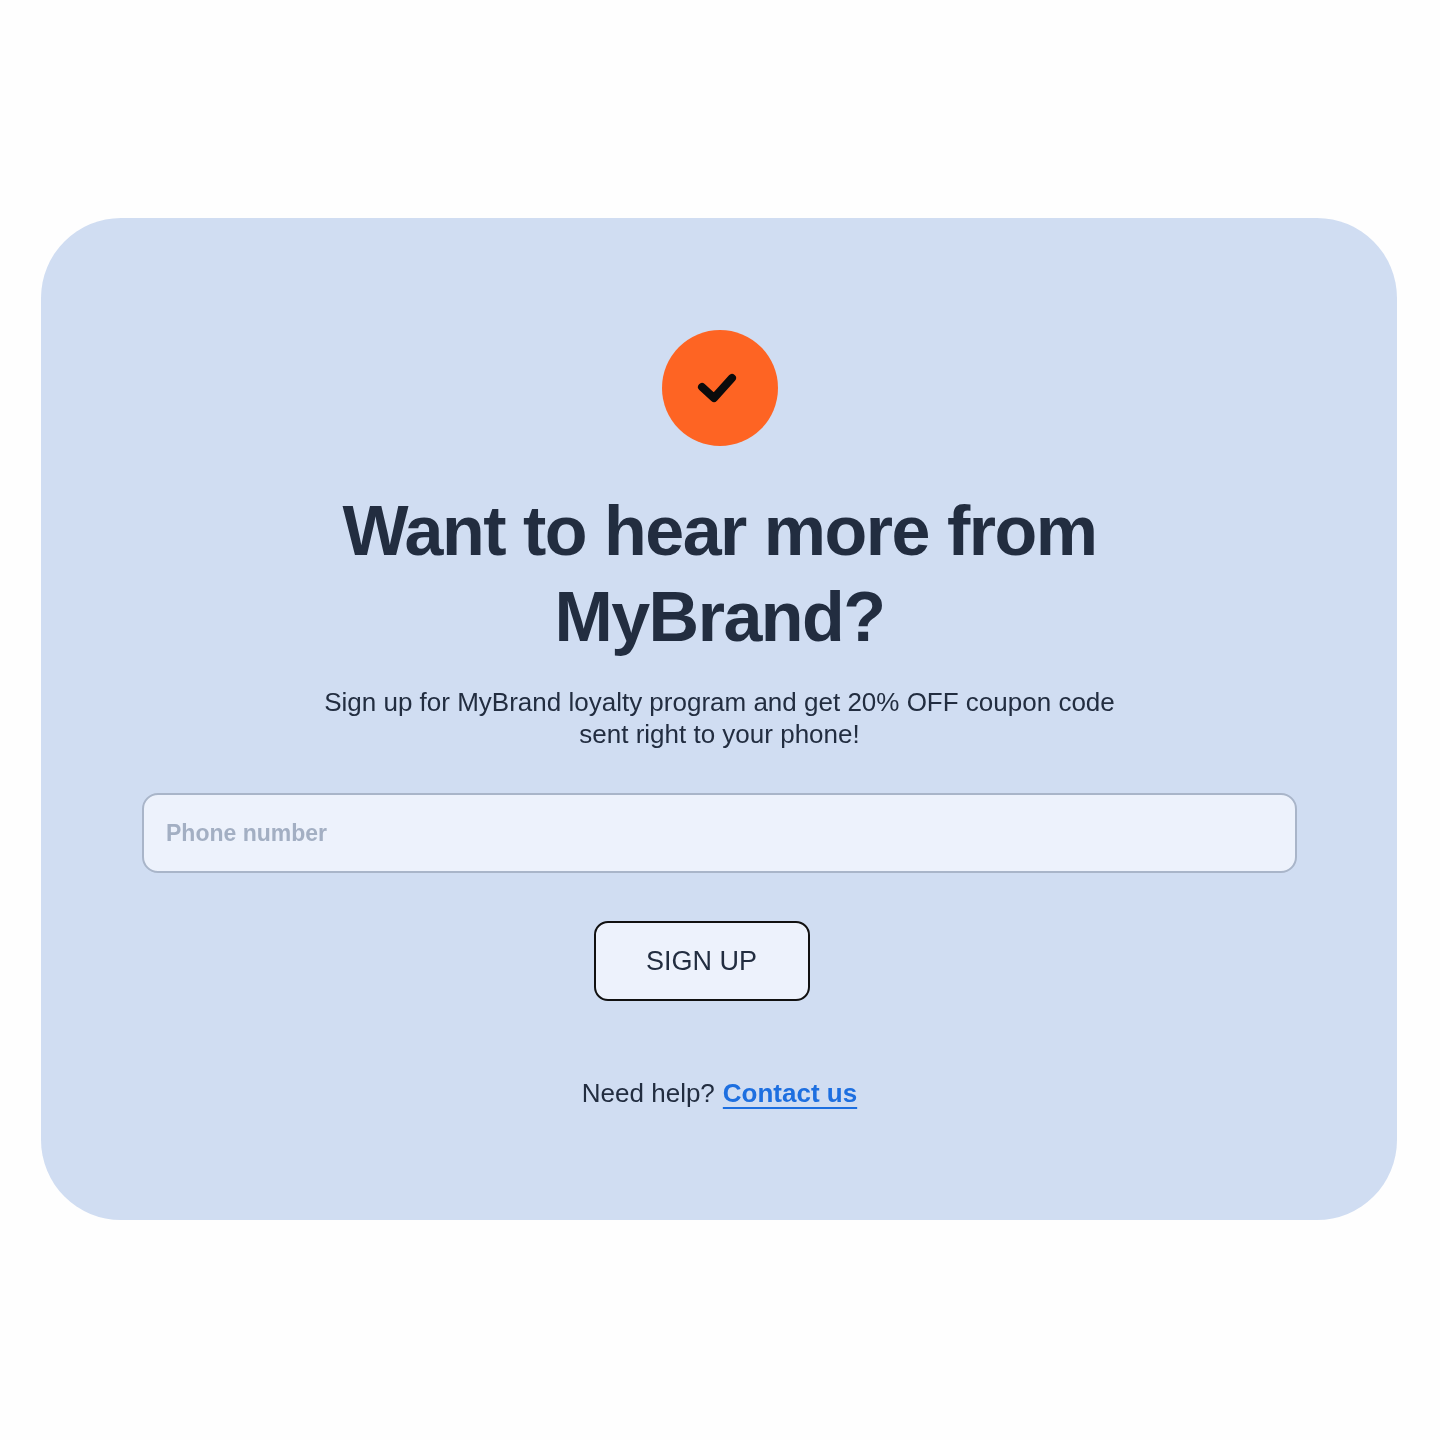 The height and width of the screenshot is (1440, 1440). Describe the element at coordinates (719, 718) in the screenshot. I see `description: Sign up for MyBrand loyalty program and get 20% OFF coupon code sent right to your phone!` at that location.